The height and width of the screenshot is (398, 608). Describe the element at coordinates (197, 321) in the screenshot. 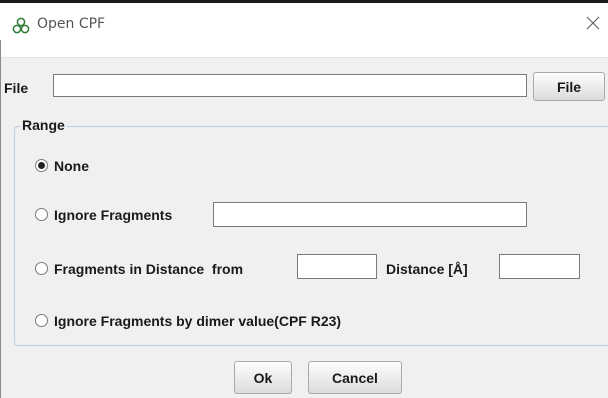

I see `option-ignore-by-dimer-label: Ignore Fragments by dimer value(CPF R23)` at that location.